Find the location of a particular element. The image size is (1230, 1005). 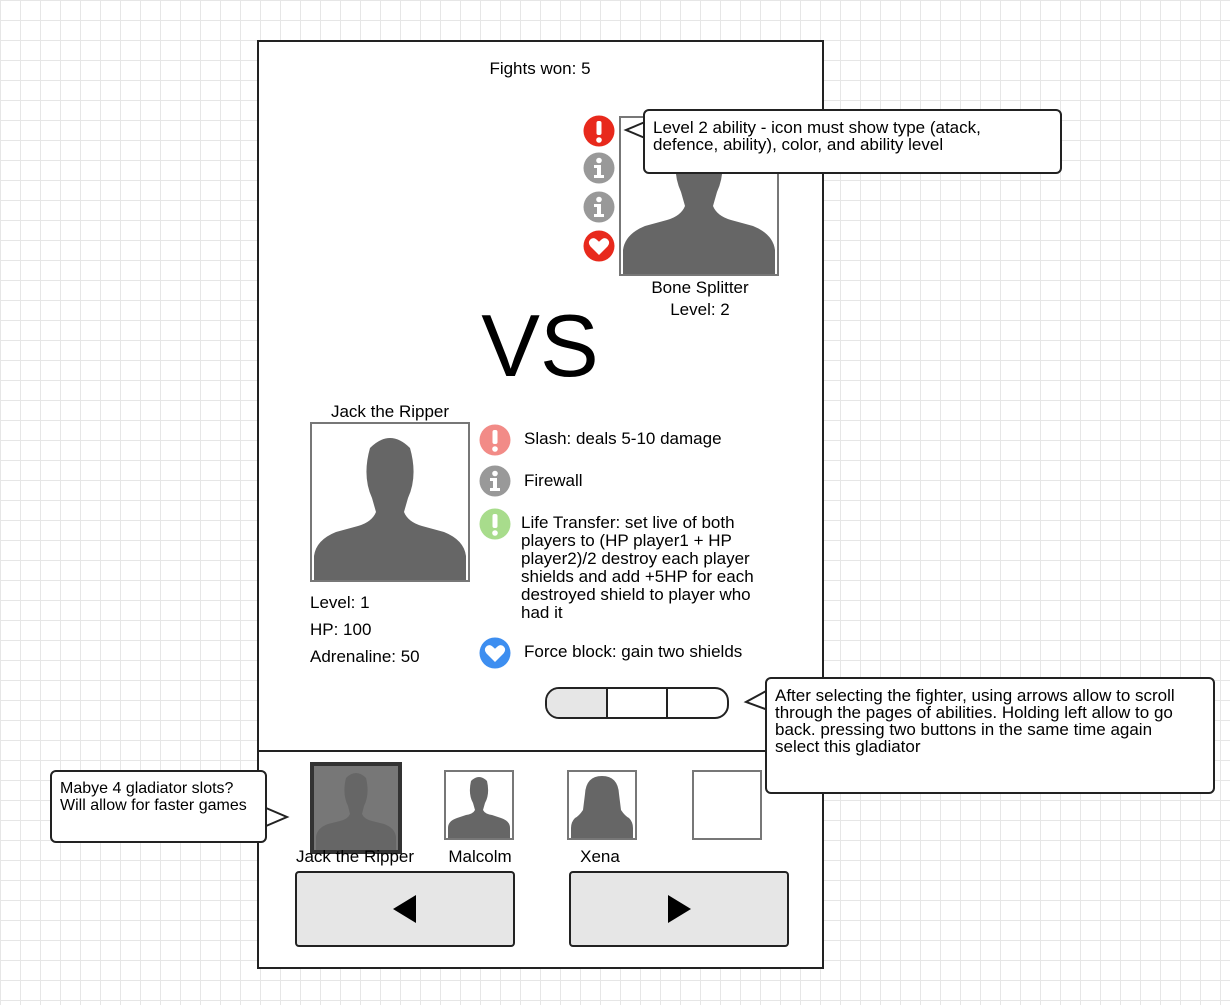

ability-label-slash: Slash: deals 5-10 damage is located at coordinates (623, 438).